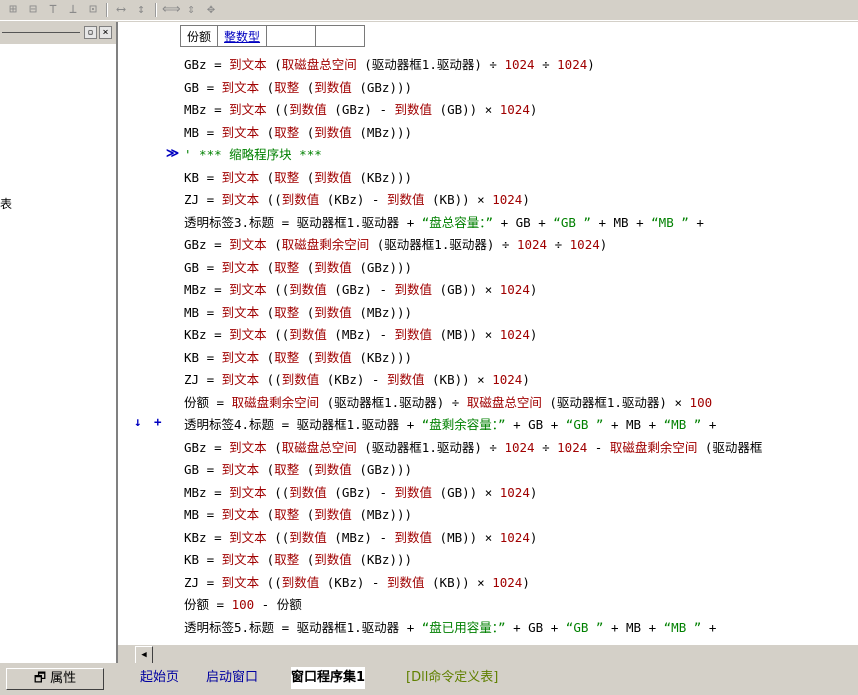  Describe the element at coordinates (40, 678) in the screenshot. I see `property-icon: 🗗` at that location.